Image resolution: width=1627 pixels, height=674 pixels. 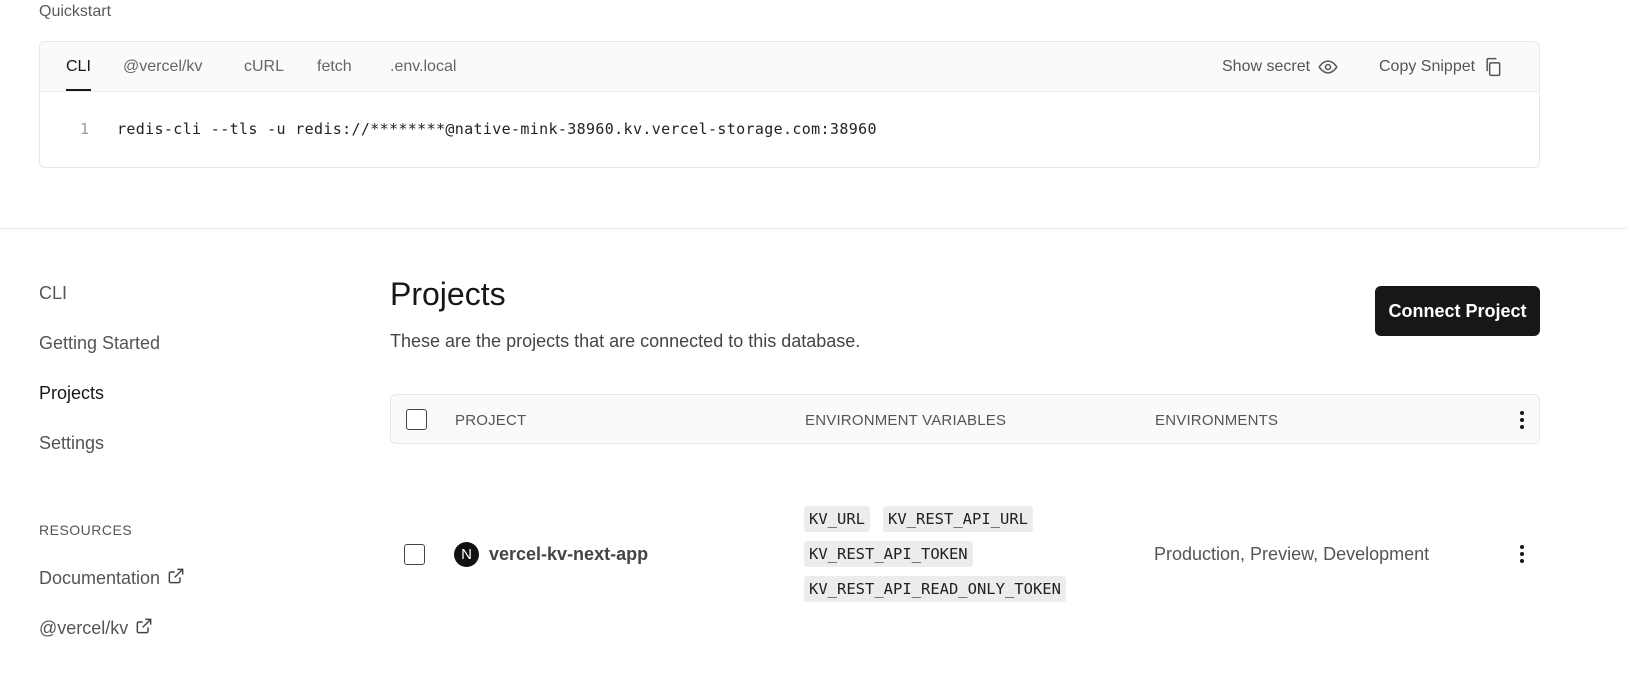 I want to click on show-secret-button: Show secret, so click(x=1280, y=67).